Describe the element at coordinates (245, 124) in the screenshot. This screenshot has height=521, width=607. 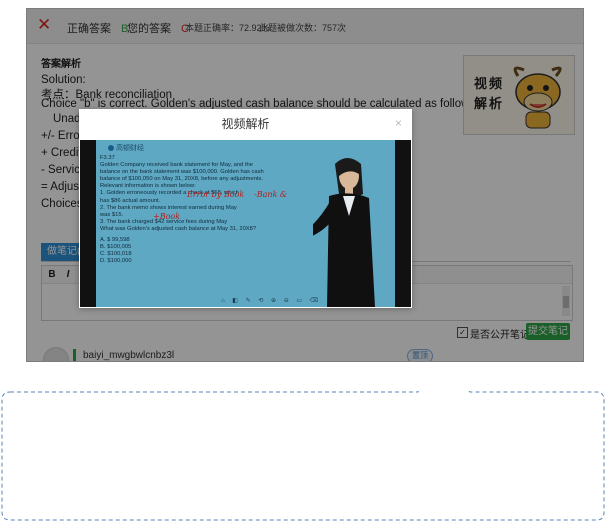
I see `modal-title: 视频解析` at that location.